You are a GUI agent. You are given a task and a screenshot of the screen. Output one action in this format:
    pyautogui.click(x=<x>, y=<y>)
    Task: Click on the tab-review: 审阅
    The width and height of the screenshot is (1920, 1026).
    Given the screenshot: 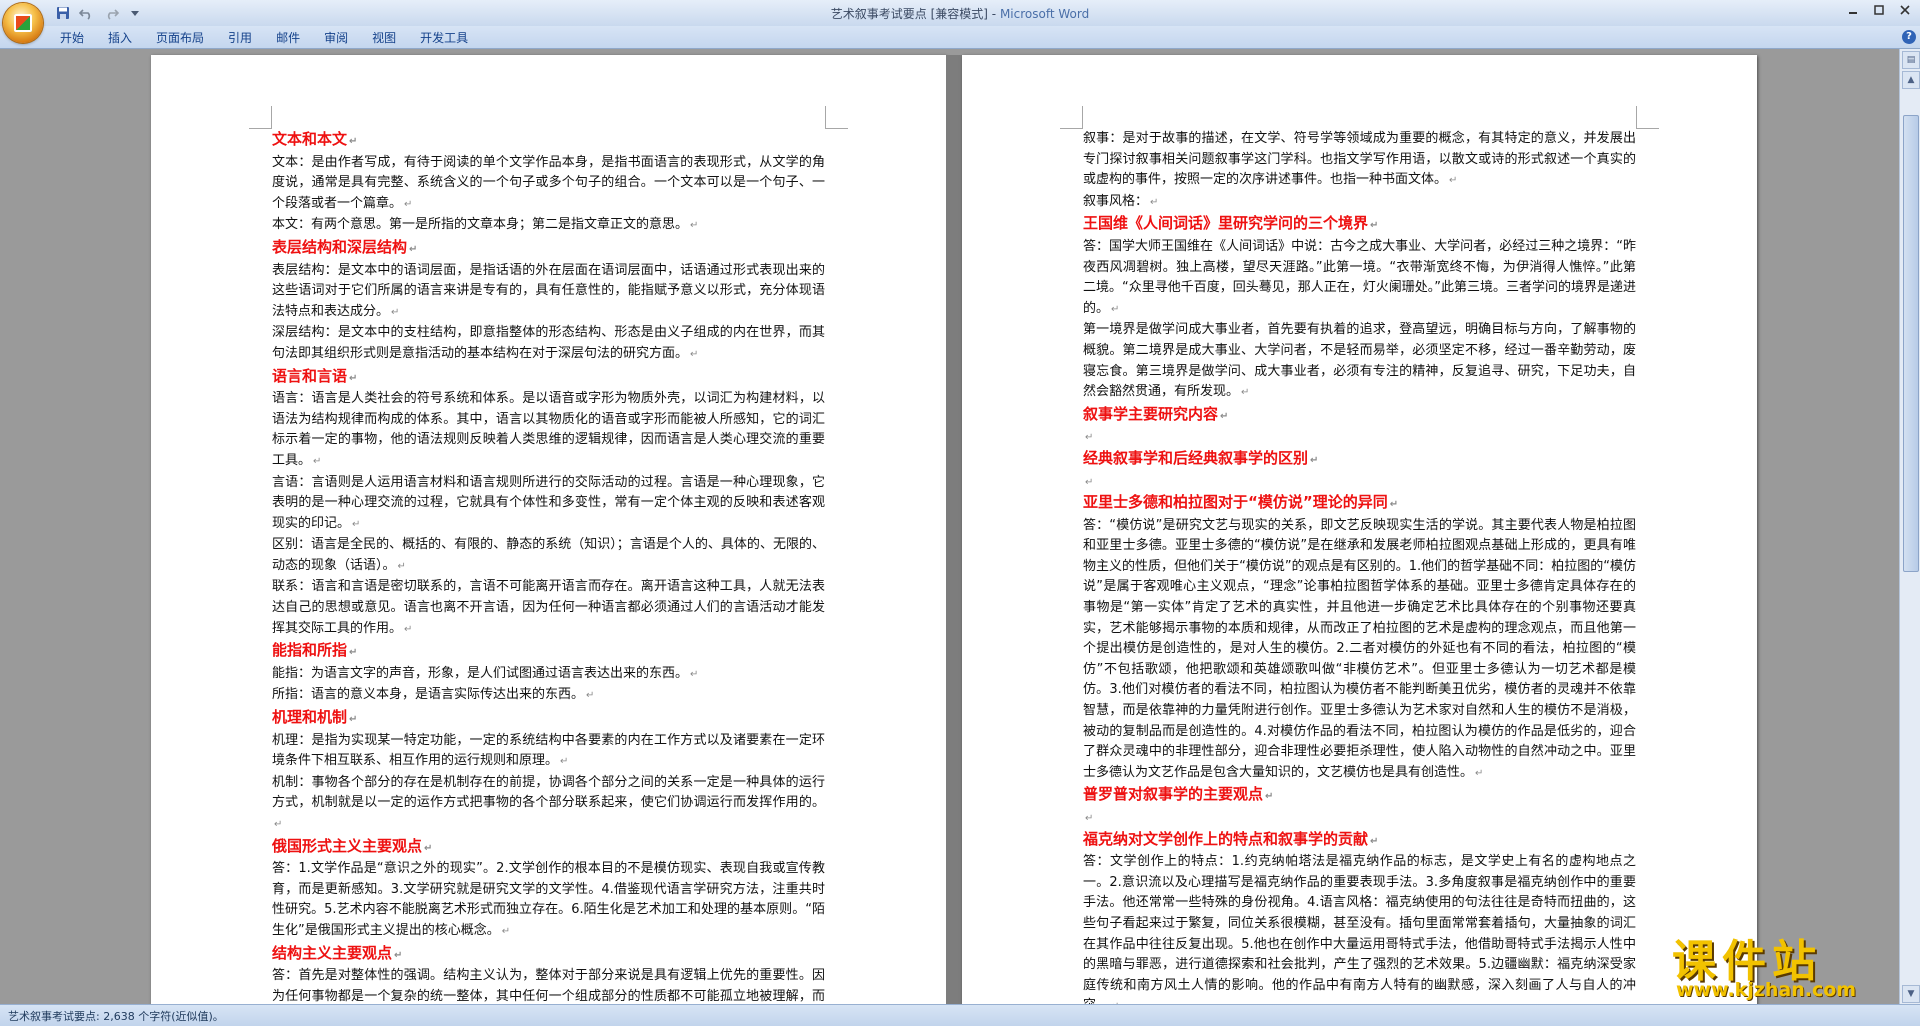 What is the action you would take?
    pyautogui.click(x=336, y=38)
    